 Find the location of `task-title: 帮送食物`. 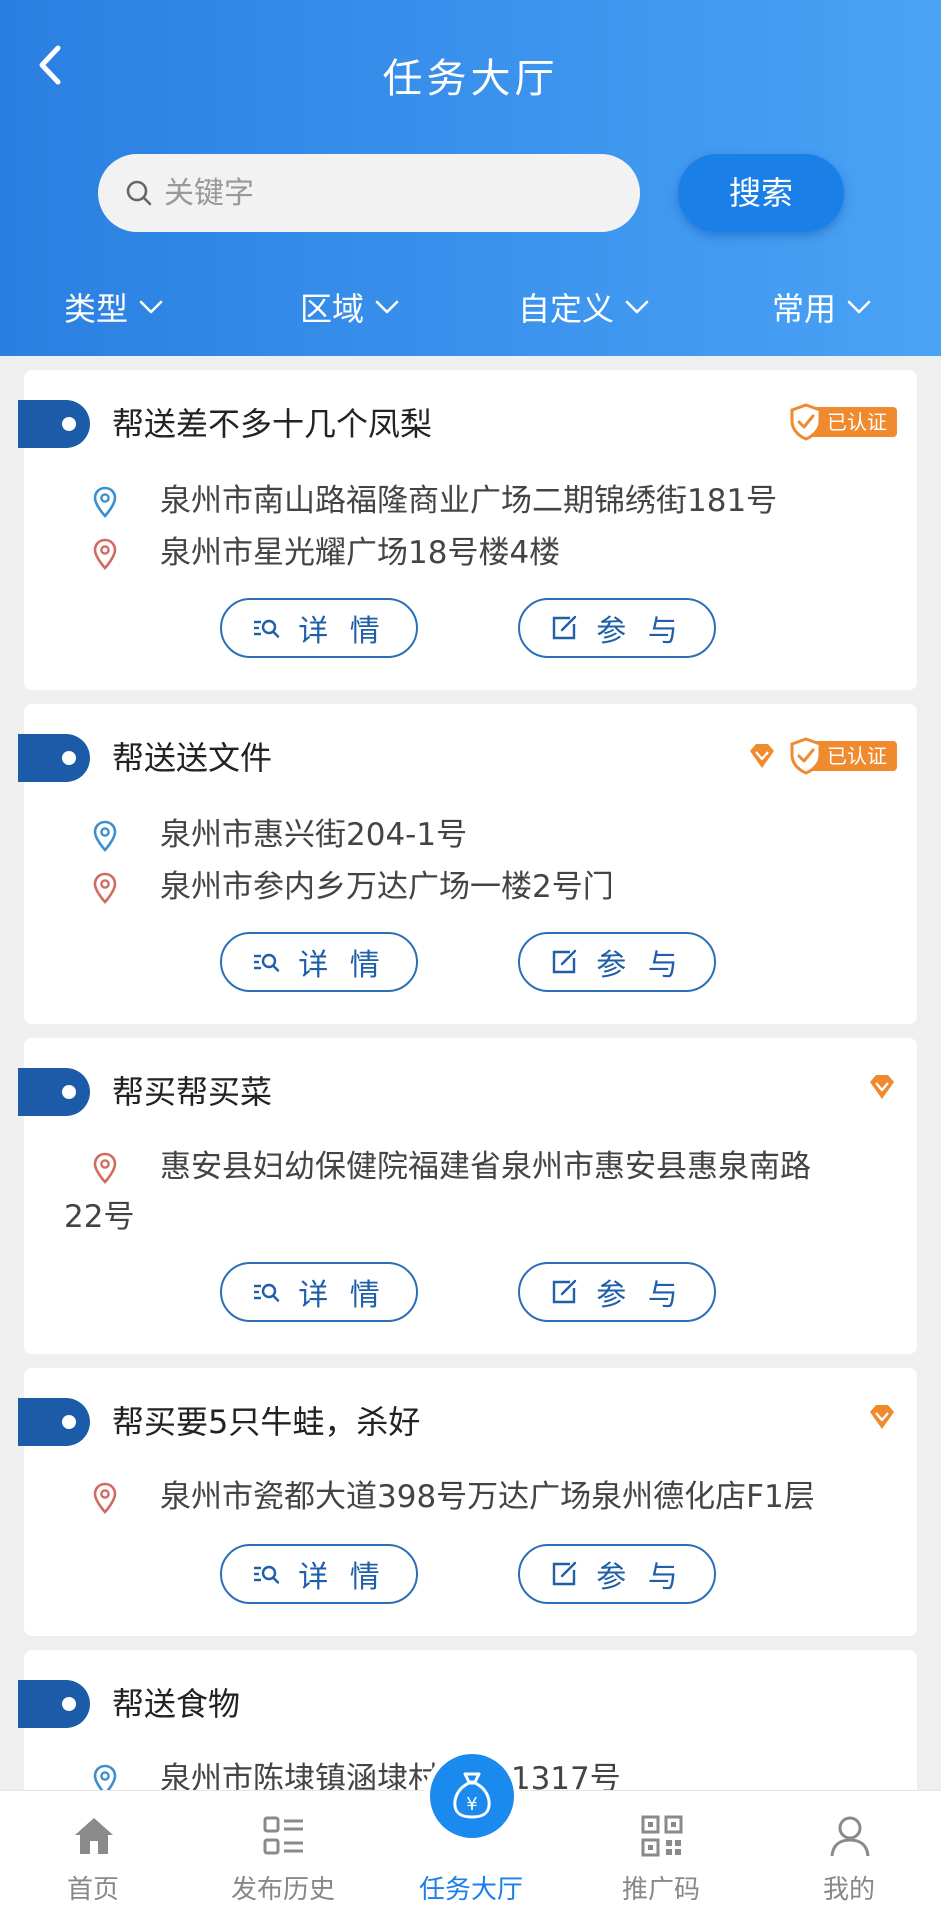

task-title: 帮送食物 is located at coordinates (176, 1704).